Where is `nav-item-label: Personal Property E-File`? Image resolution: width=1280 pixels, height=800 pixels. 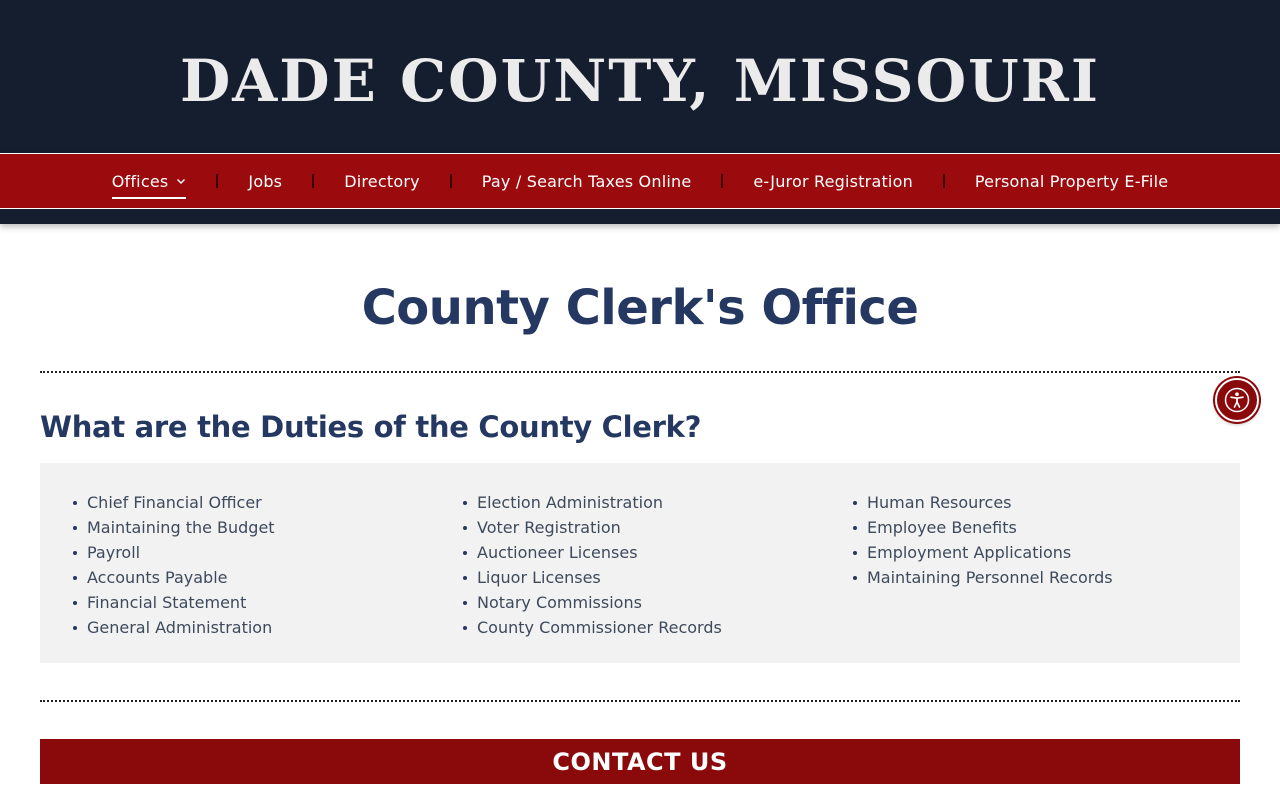
nav-item-label: Personal Property E-File is located at coordinates (1071, 181).